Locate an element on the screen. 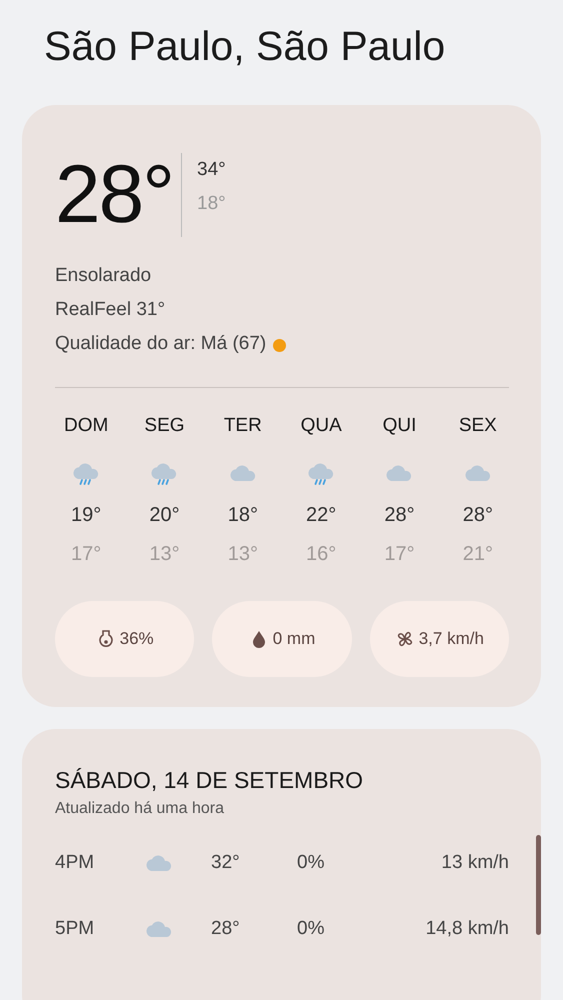  stat-chip: 3,7 km/h is located at coordinates (439, 639).